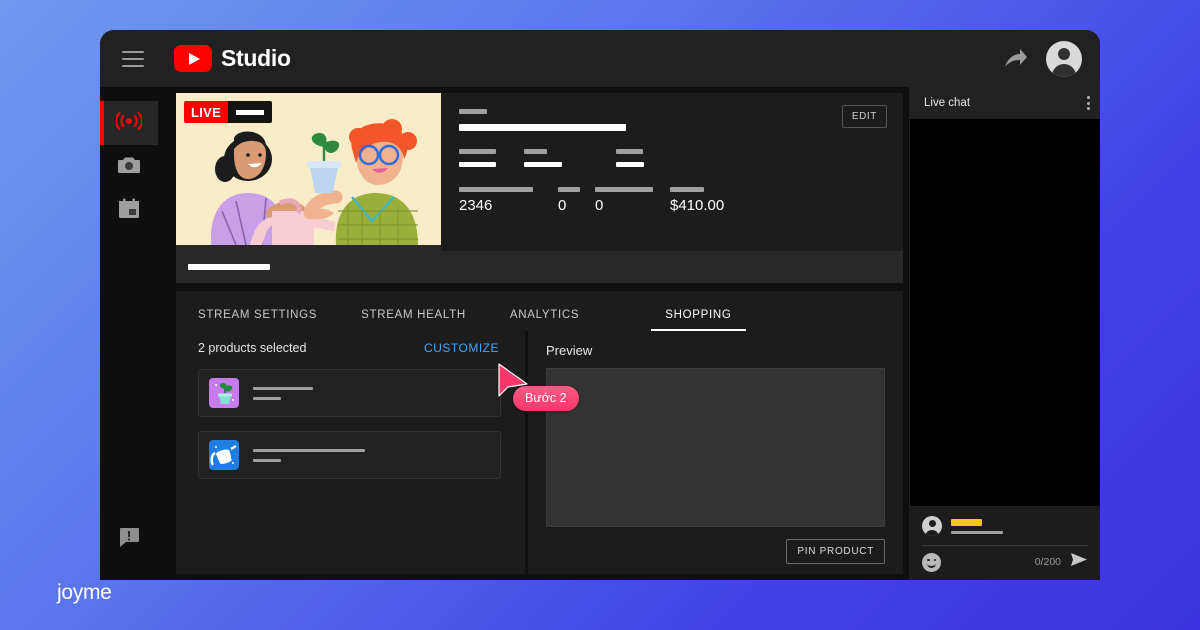  I want to click on stat-value: $410.00, so click(697, 205).